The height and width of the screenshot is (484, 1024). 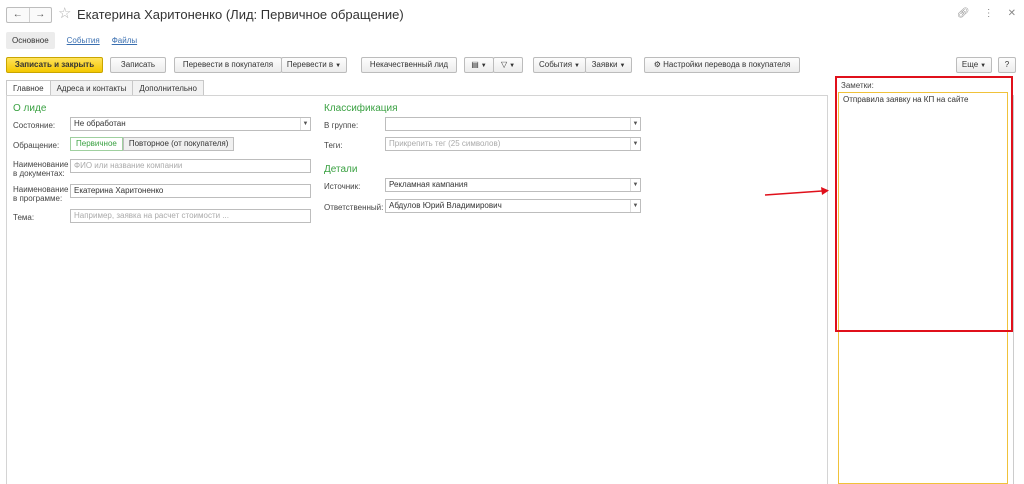 What do you see at coordinates (228, 65) in the screenshot?
I see `convert-to-customer-button: Перевести в покупателя` at bounding box center [228, 65].